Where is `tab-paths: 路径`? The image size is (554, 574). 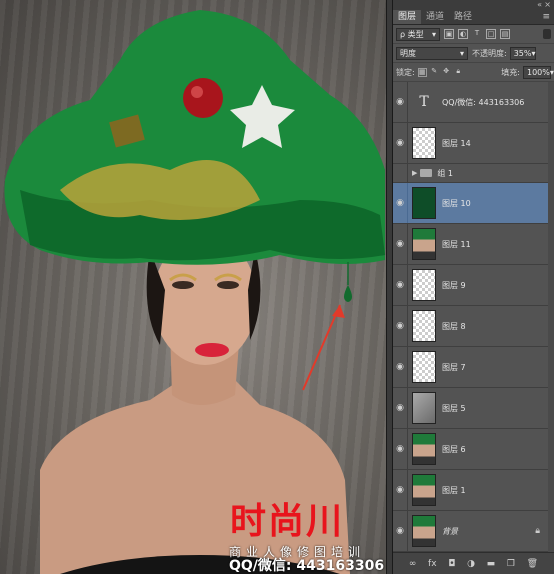
tab-paths: 路径 is located at coordinates (463, 17).